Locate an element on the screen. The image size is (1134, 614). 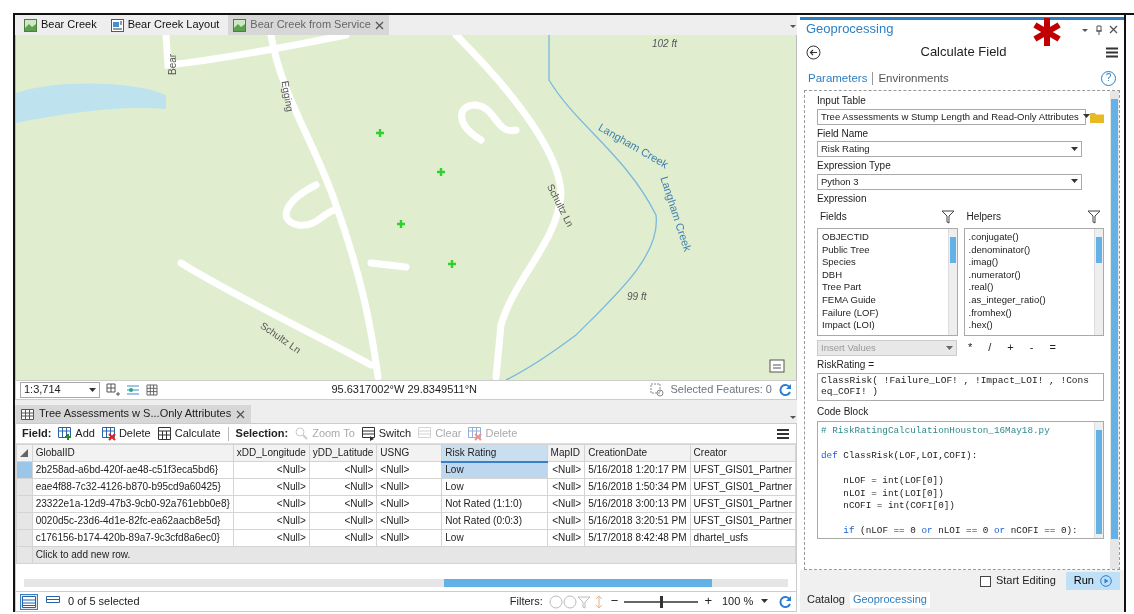
list-item: .as_integer_ratio() is located at coordinates (1029, 300).